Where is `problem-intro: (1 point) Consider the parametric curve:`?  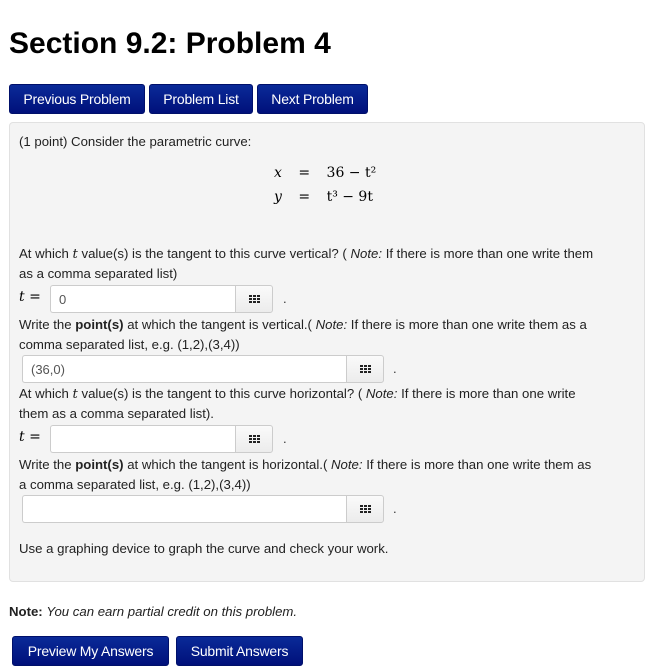 problem-intro: (1 point) Consider the parametric curve: is located at coordinates (135, 141).